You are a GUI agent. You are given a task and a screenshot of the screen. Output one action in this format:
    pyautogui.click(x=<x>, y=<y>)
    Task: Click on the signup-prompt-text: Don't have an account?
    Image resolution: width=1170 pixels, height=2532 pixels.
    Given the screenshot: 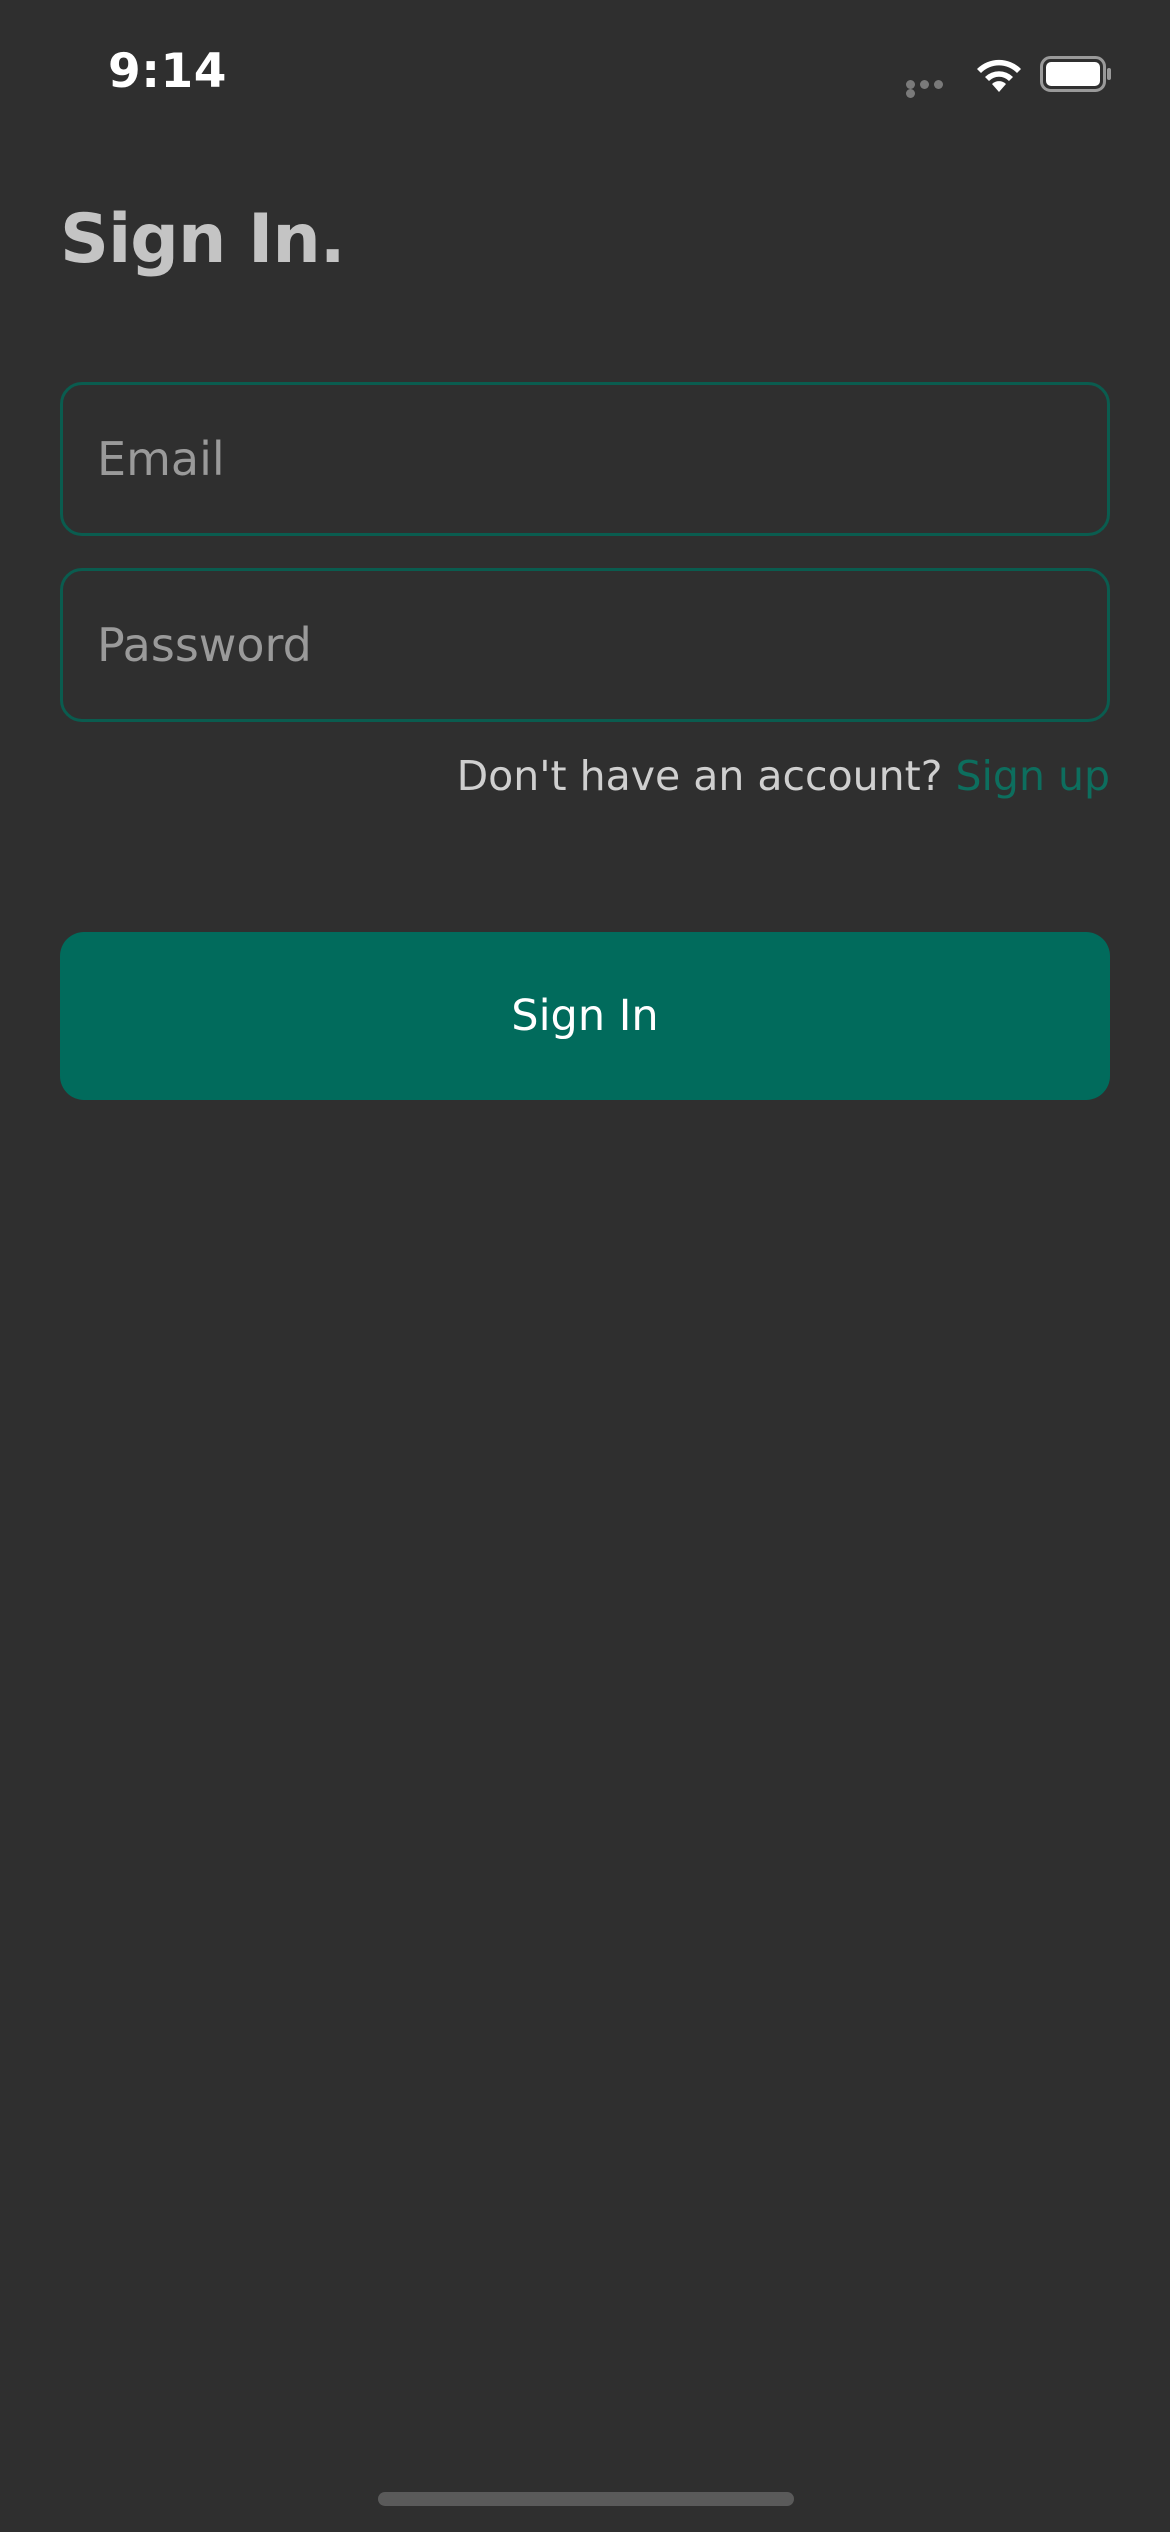 What is the action you would take?
    pyautogui.click(x=706, y=776)
    